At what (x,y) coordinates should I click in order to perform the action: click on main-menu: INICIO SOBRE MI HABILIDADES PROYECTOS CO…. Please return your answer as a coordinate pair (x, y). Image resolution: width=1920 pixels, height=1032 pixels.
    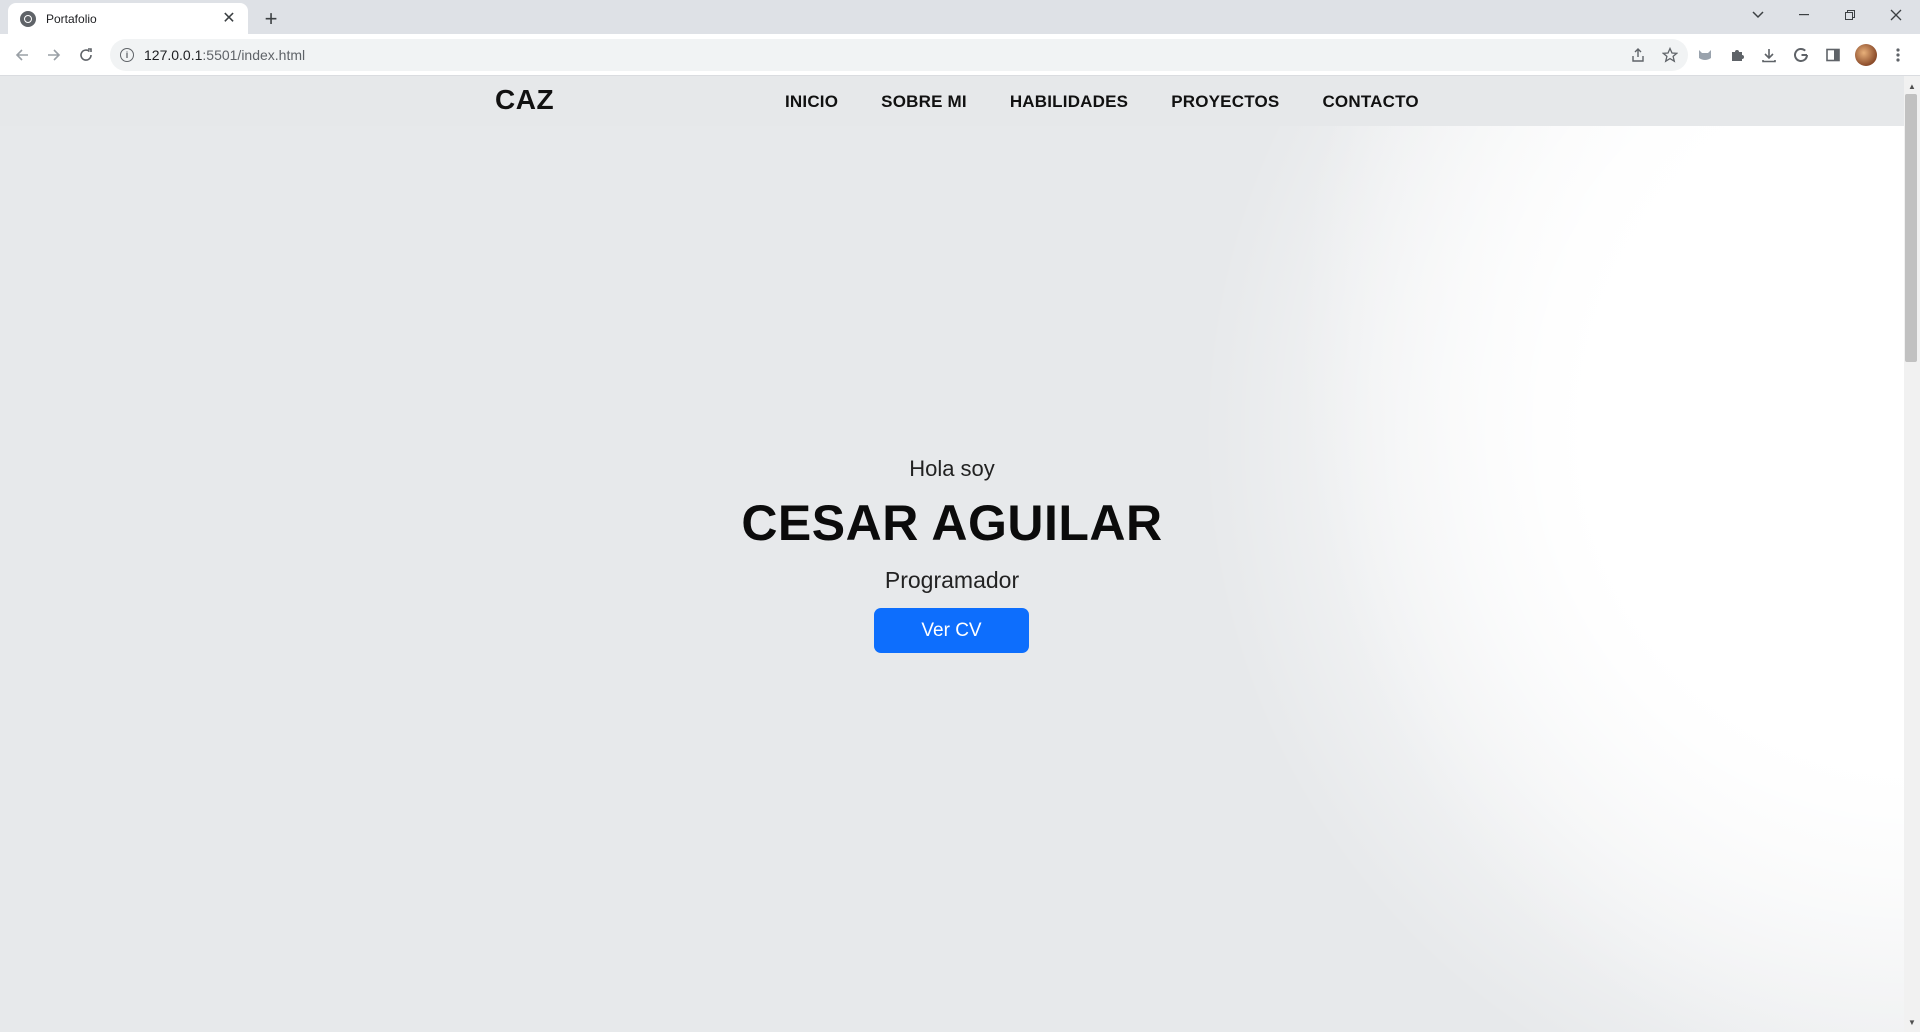
    Looking at the image, I should click on (1123, 102).